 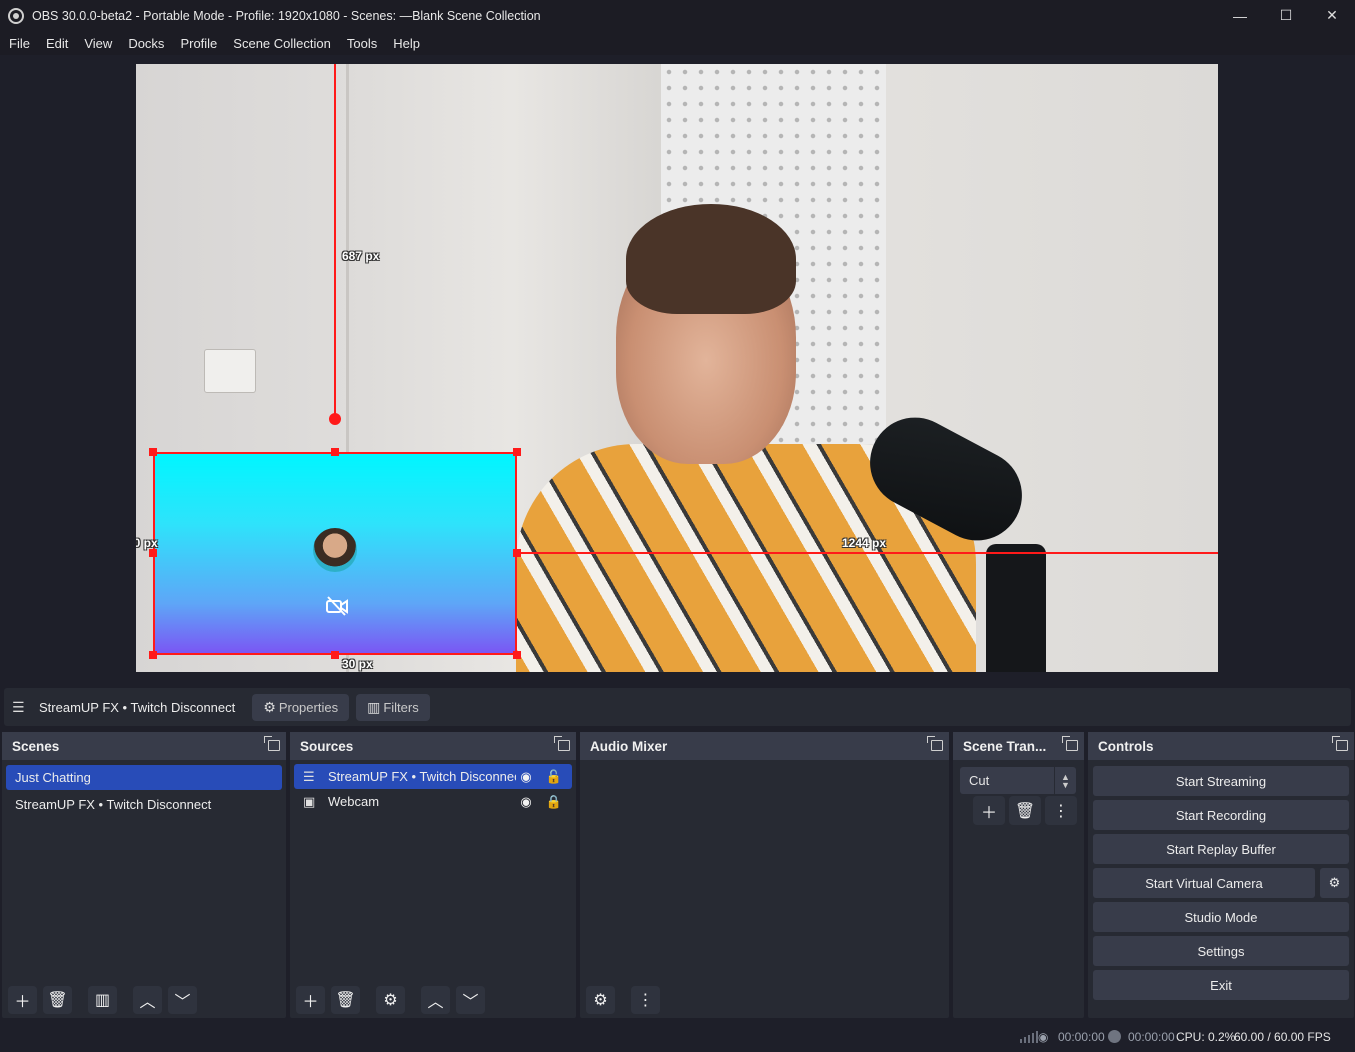 I want to click on menu-docks: Docks, so click(x=146, y=43).